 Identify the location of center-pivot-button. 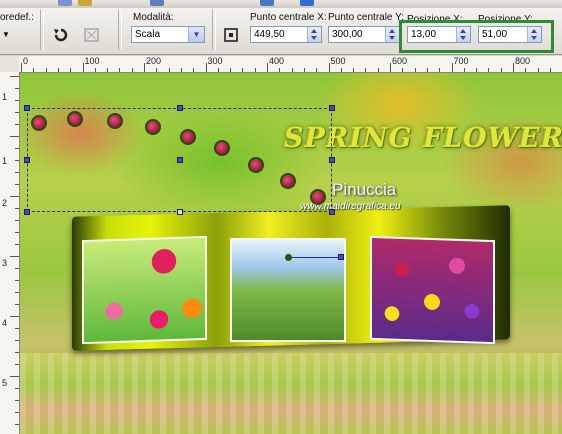
(231, 35).